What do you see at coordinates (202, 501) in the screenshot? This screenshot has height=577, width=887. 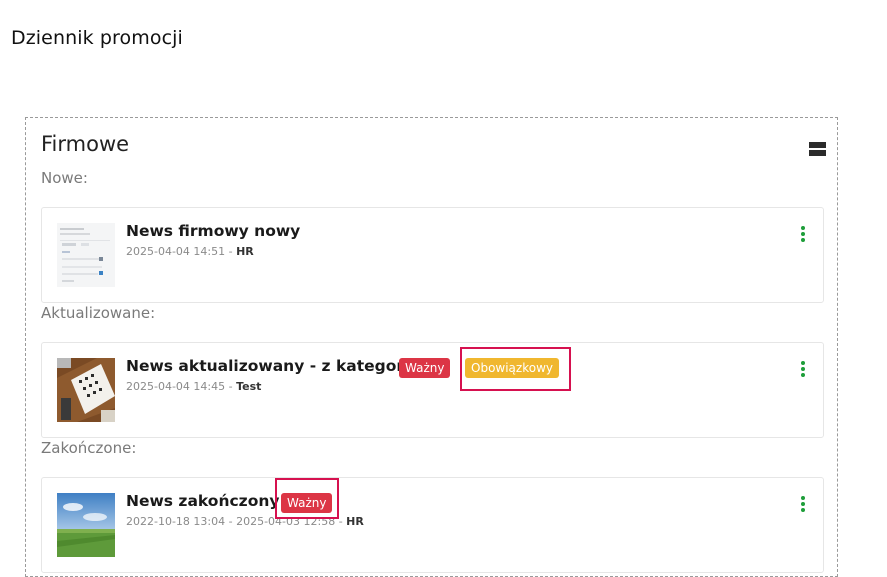 I see `news-title: News zakończony` at bounding box center [202, 501].